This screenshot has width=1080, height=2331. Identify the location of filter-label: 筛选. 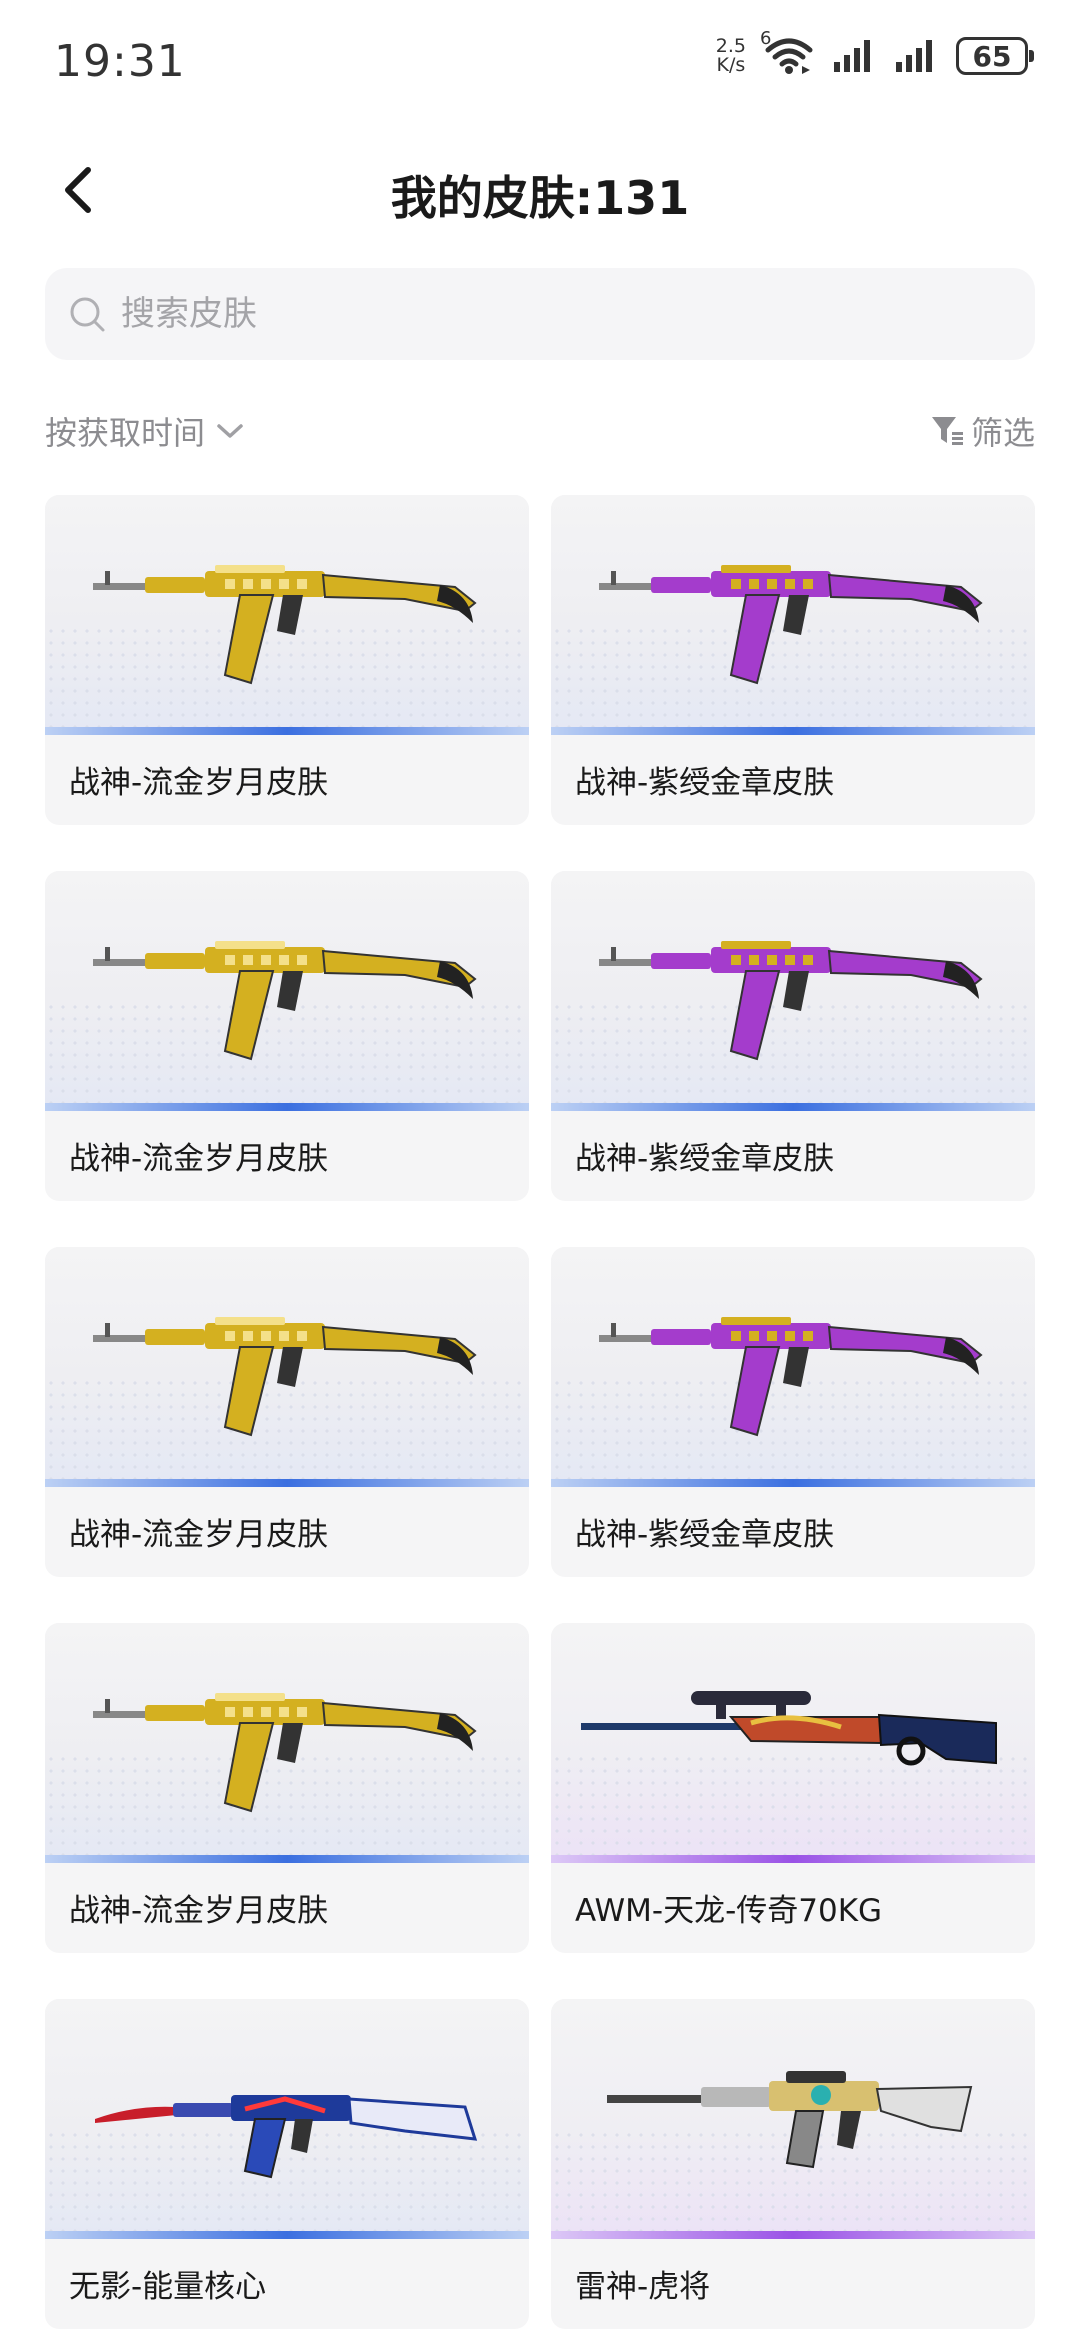
(1002, 433).